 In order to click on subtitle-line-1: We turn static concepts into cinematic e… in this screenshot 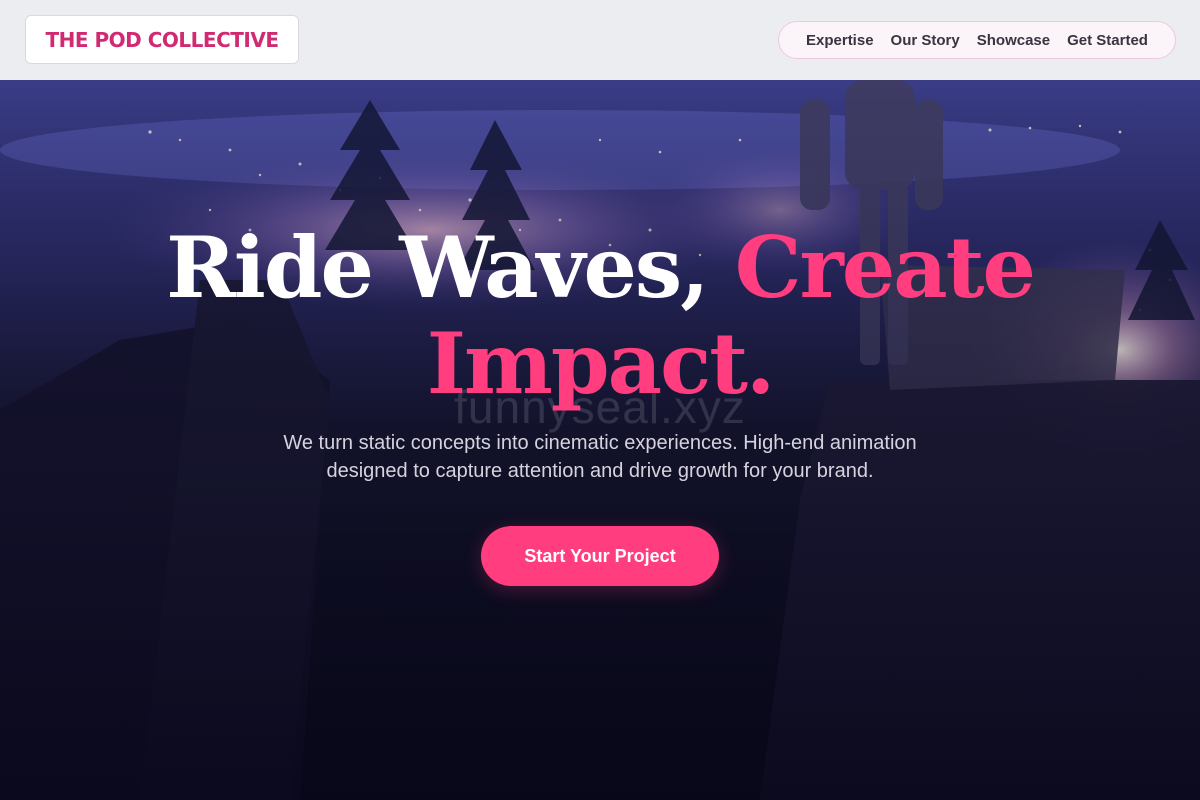, I will do `click(600, 443)`.